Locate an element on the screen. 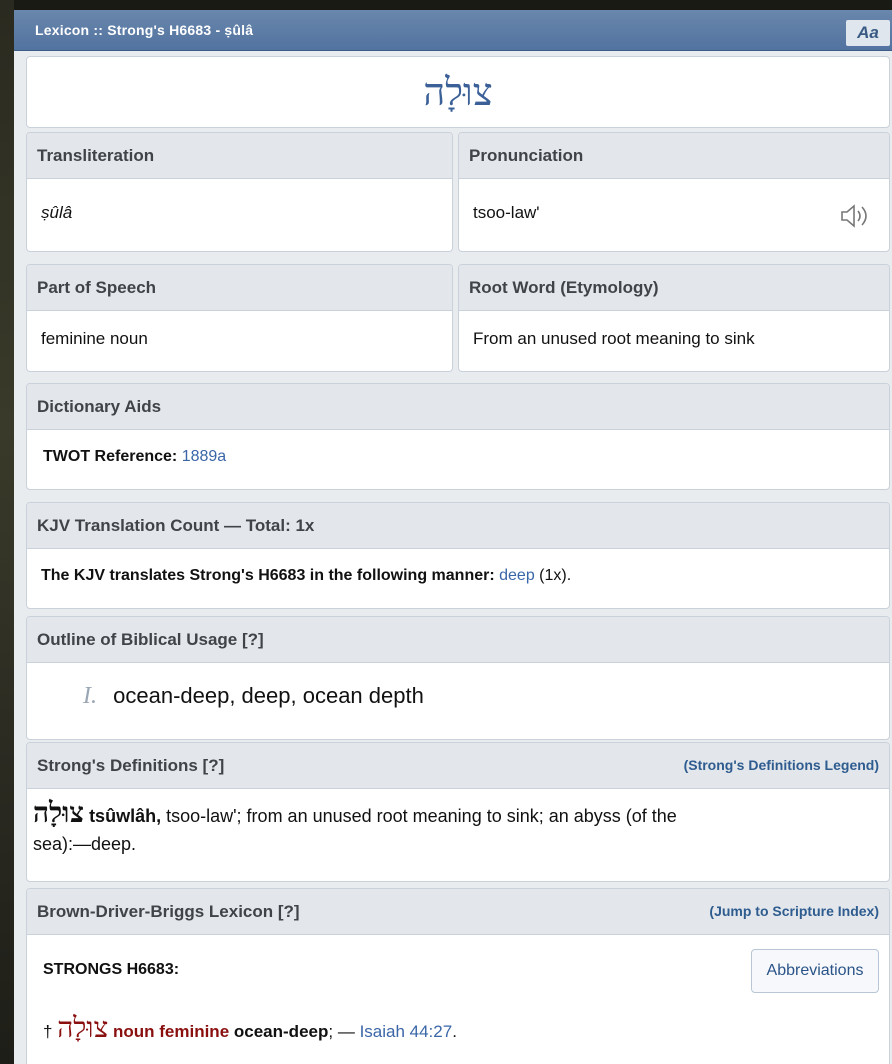  kjv-header: KJV Translation Count — Total: 1x is located at coordinates (458, 526).